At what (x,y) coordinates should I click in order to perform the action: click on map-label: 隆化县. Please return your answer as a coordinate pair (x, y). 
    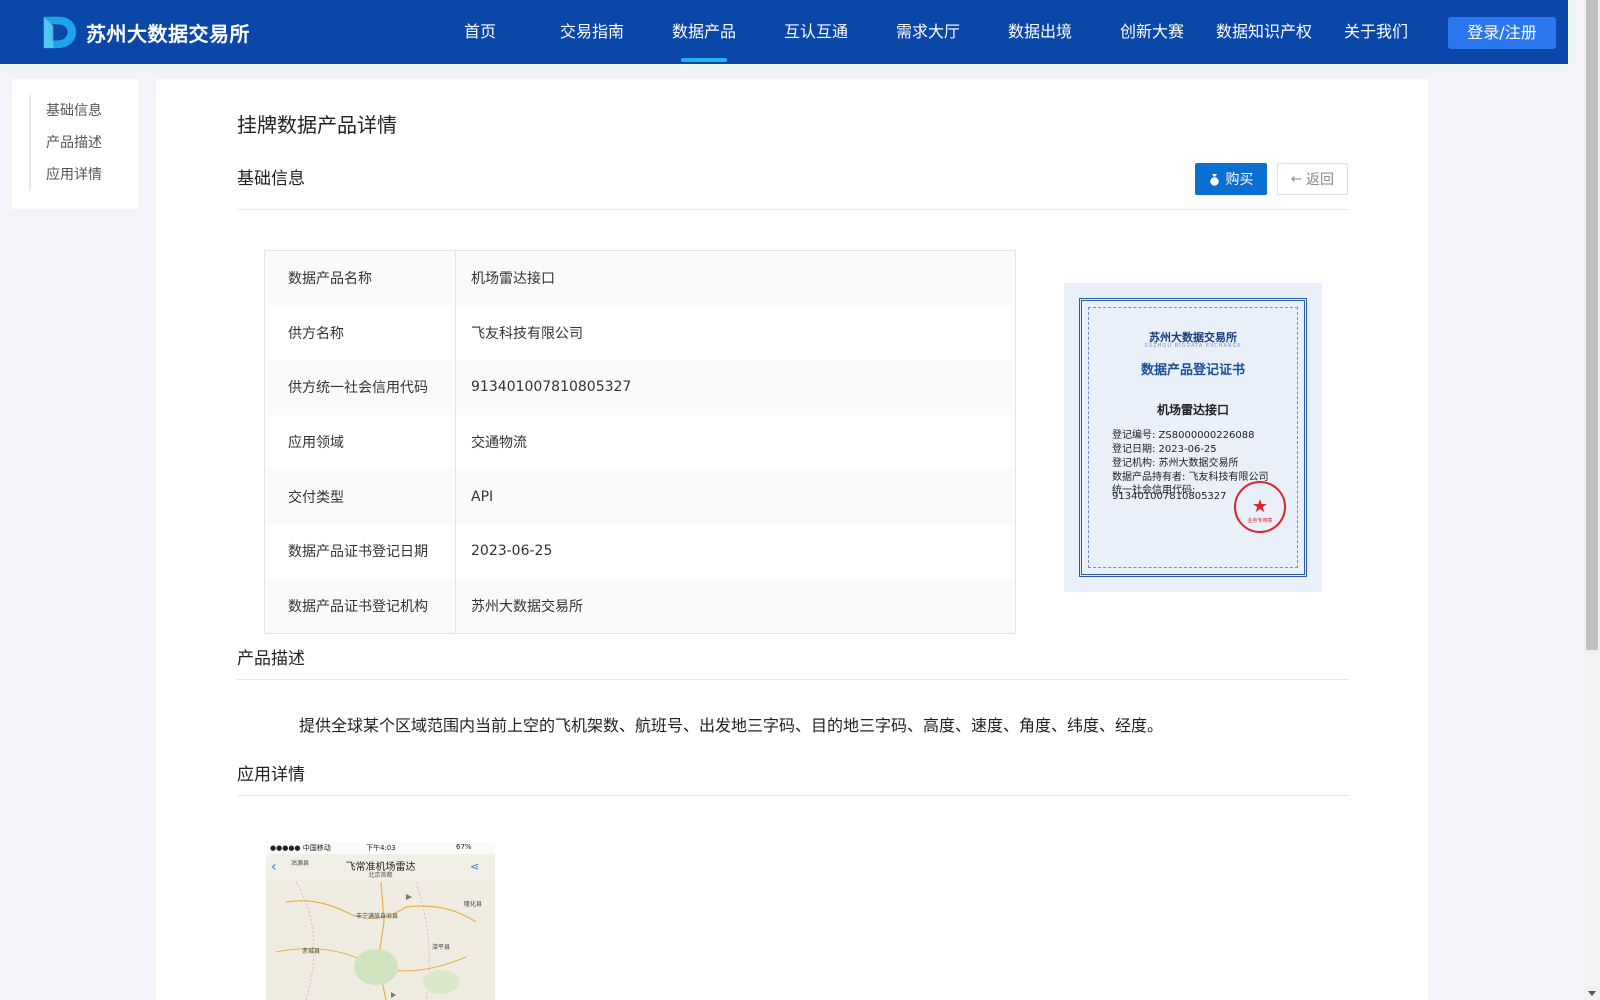
    Looking at the image, I should click on (473, 904).